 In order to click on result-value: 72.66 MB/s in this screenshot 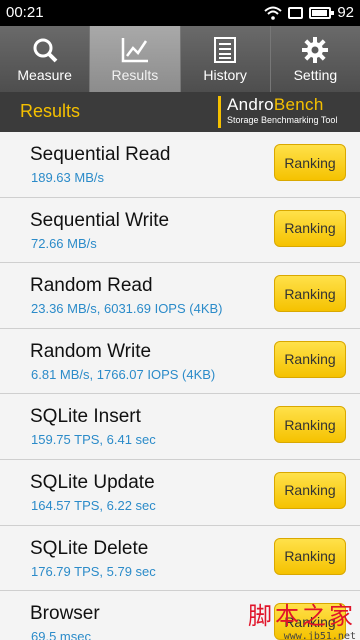, I will do `click(64, 243)`.